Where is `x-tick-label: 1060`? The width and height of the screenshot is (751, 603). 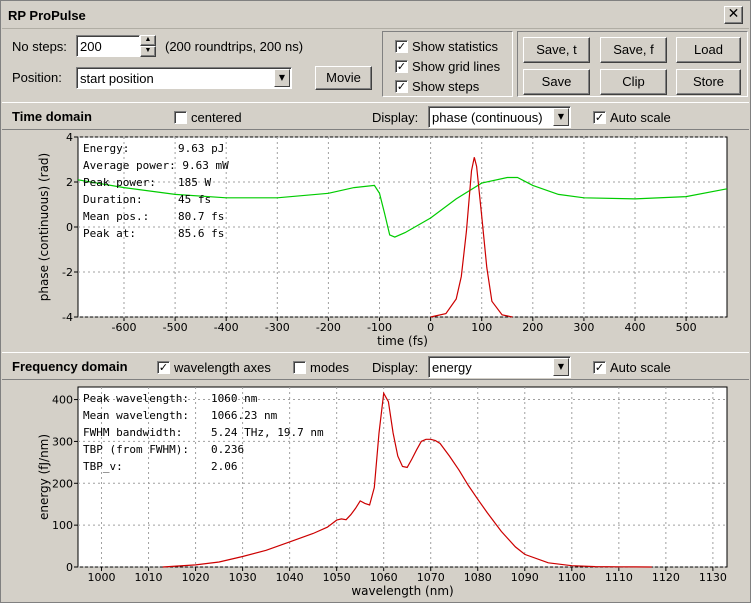 x-tick-label: 1060 is located at coordinates (384, 577).